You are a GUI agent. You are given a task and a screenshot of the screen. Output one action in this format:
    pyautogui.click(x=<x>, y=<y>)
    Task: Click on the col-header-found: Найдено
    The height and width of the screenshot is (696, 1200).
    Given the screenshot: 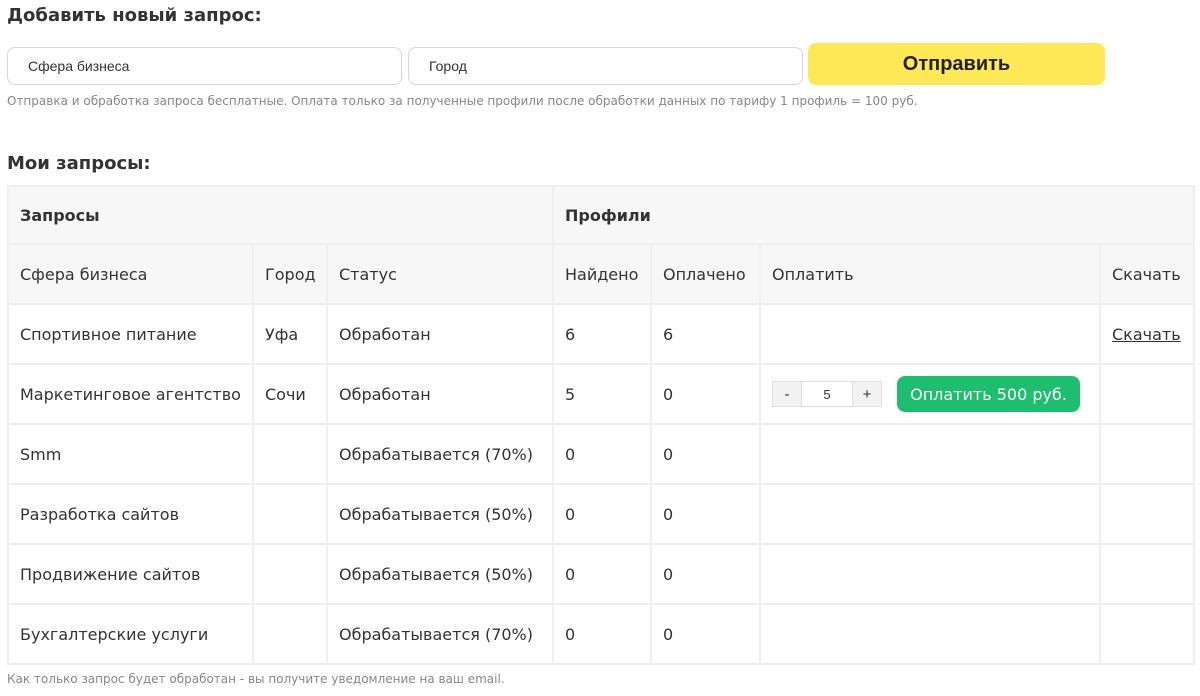 What is the action you would take?
    pyautogui.click(x=602, y=274)
    